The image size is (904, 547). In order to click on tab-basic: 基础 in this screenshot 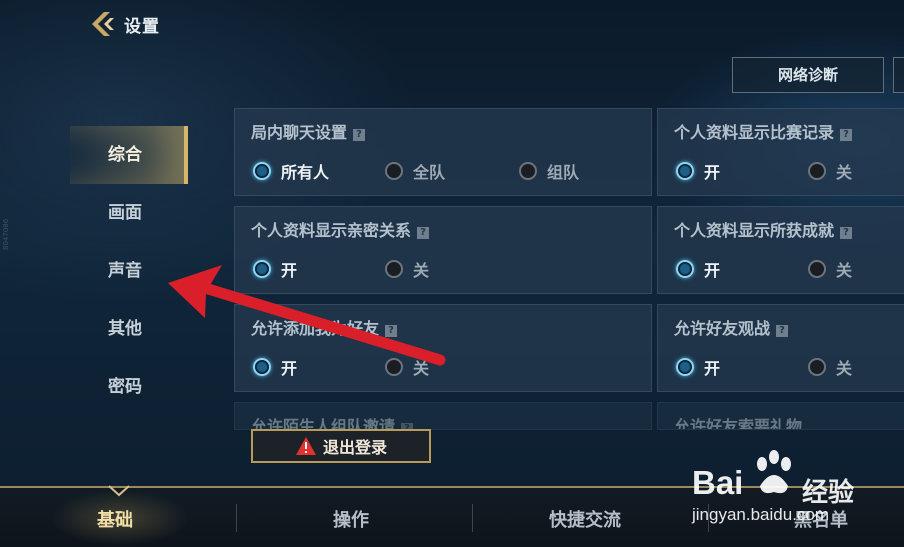, I will do `click(115, 519)`.